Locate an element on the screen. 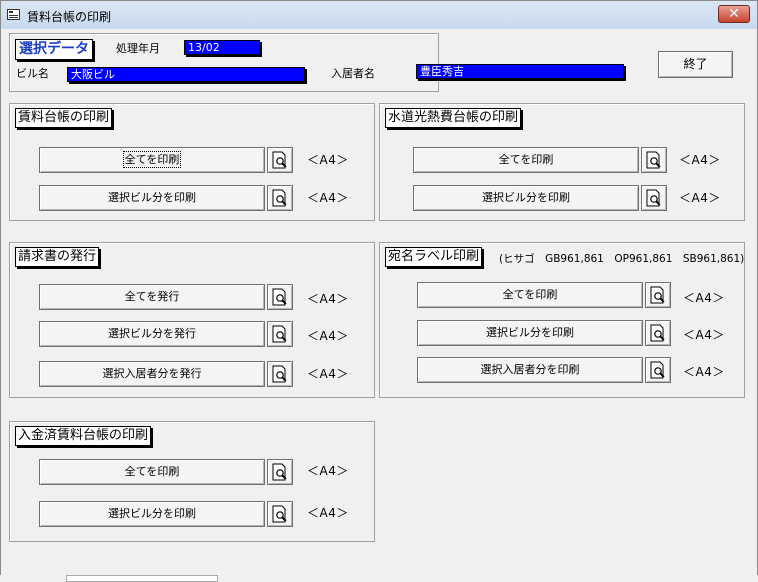 The image size is (758, 582). issue-all-button: 全てを発行 is located at coordinates (152, 297).